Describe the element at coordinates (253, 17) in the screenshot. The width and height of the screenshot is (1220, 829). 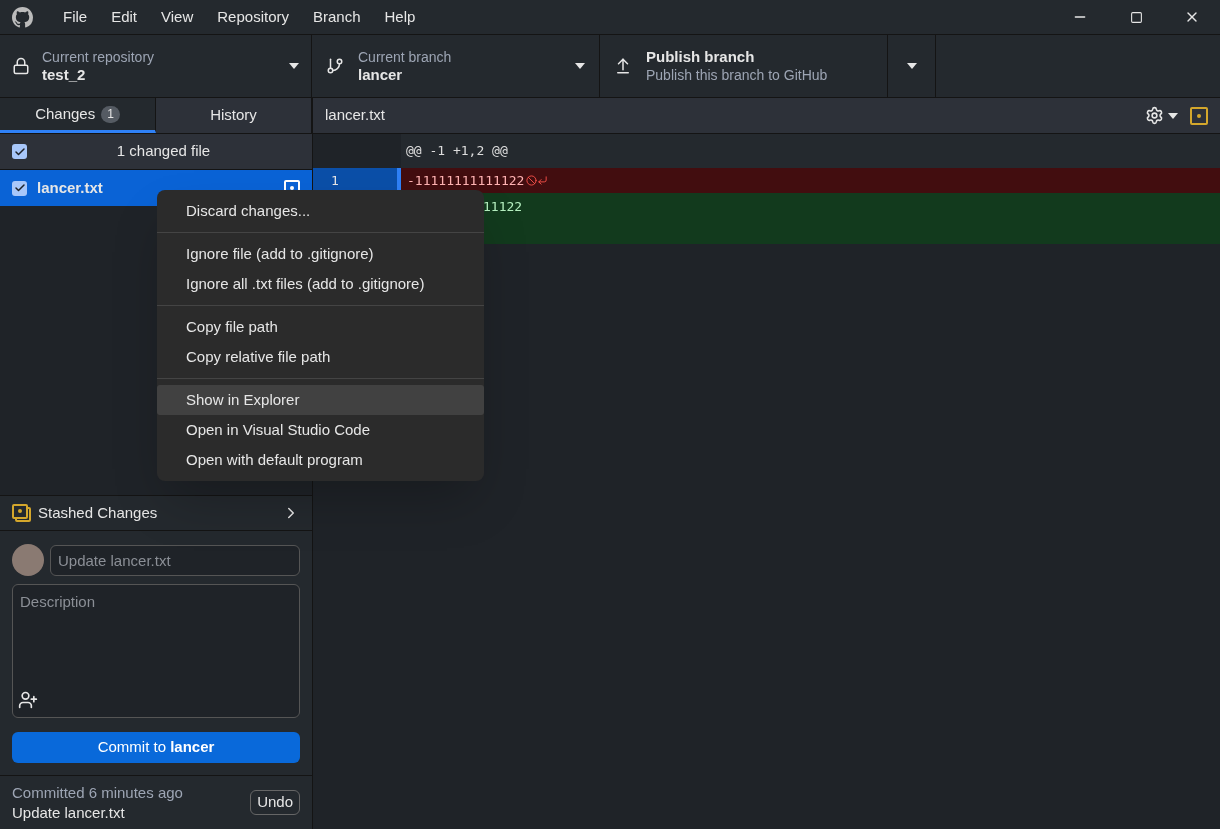
I see `menu-bar-item: Repository` at that location.